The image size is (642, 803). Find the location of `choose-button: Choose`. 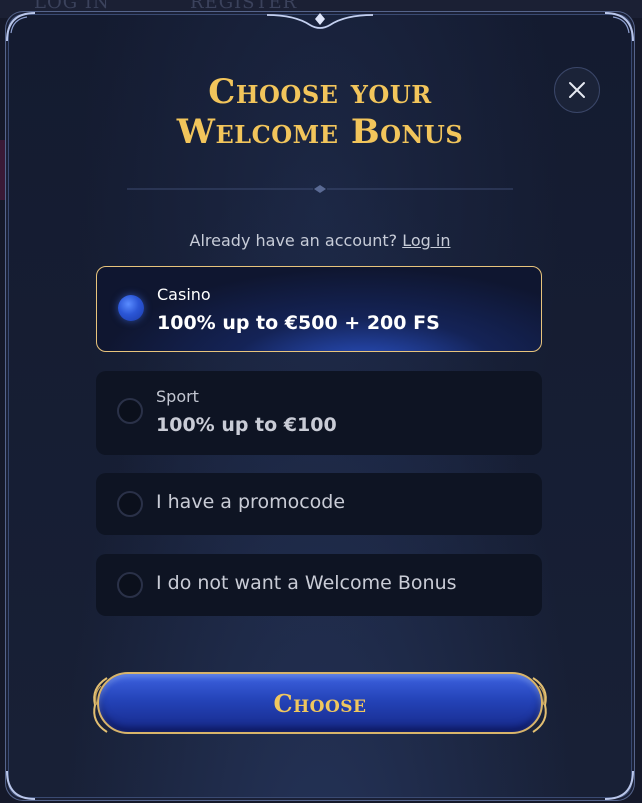

choose-button: Choose is located at coordinates (320, 703).